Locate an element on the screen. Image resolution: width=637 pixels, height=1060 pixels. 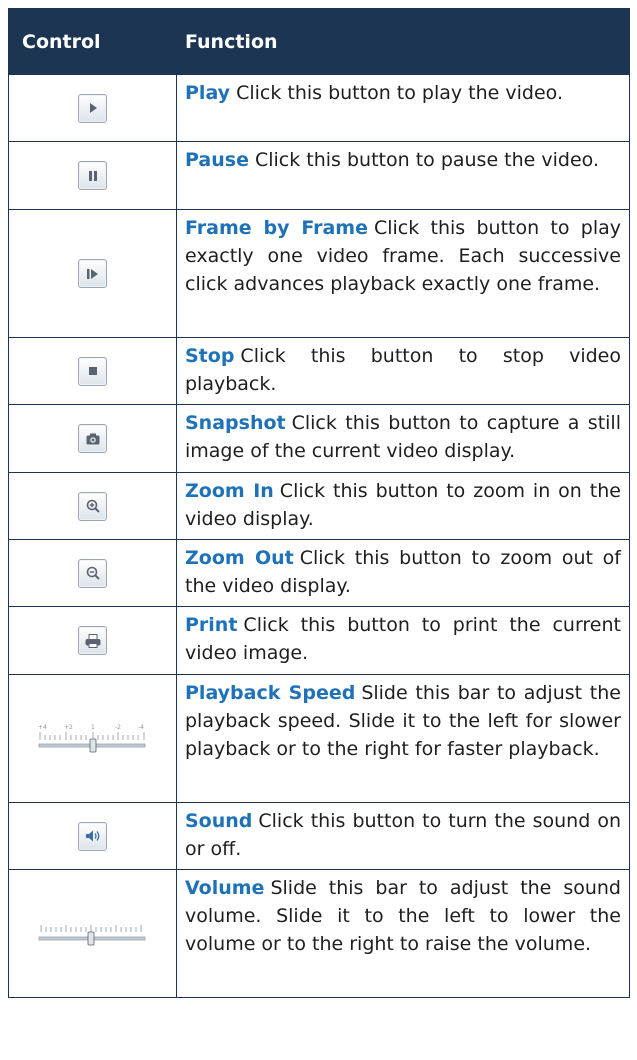
svg-text: 1 is located at coordinates (93, 727).